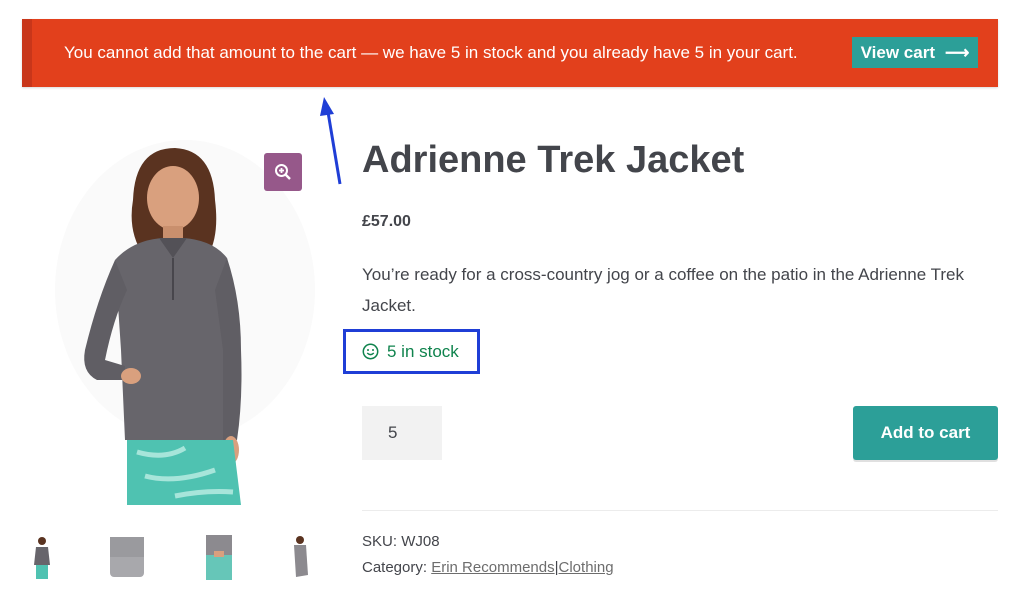  Describe the element at coordinates (386, 221) in the screenshot. I see `product-price: £57.00` at that location.